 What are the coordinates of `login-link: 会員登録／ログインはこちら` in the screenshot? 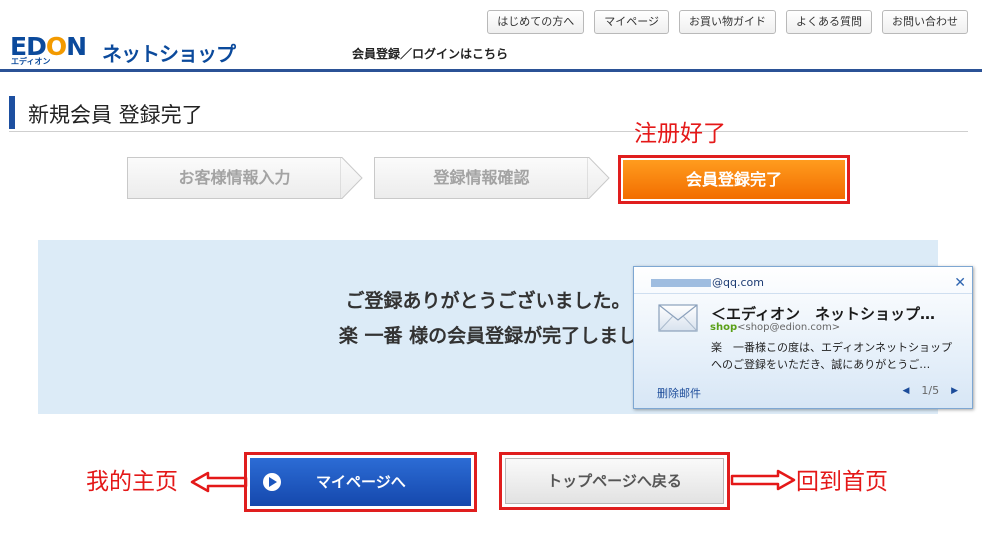 It's located at (430, 53).